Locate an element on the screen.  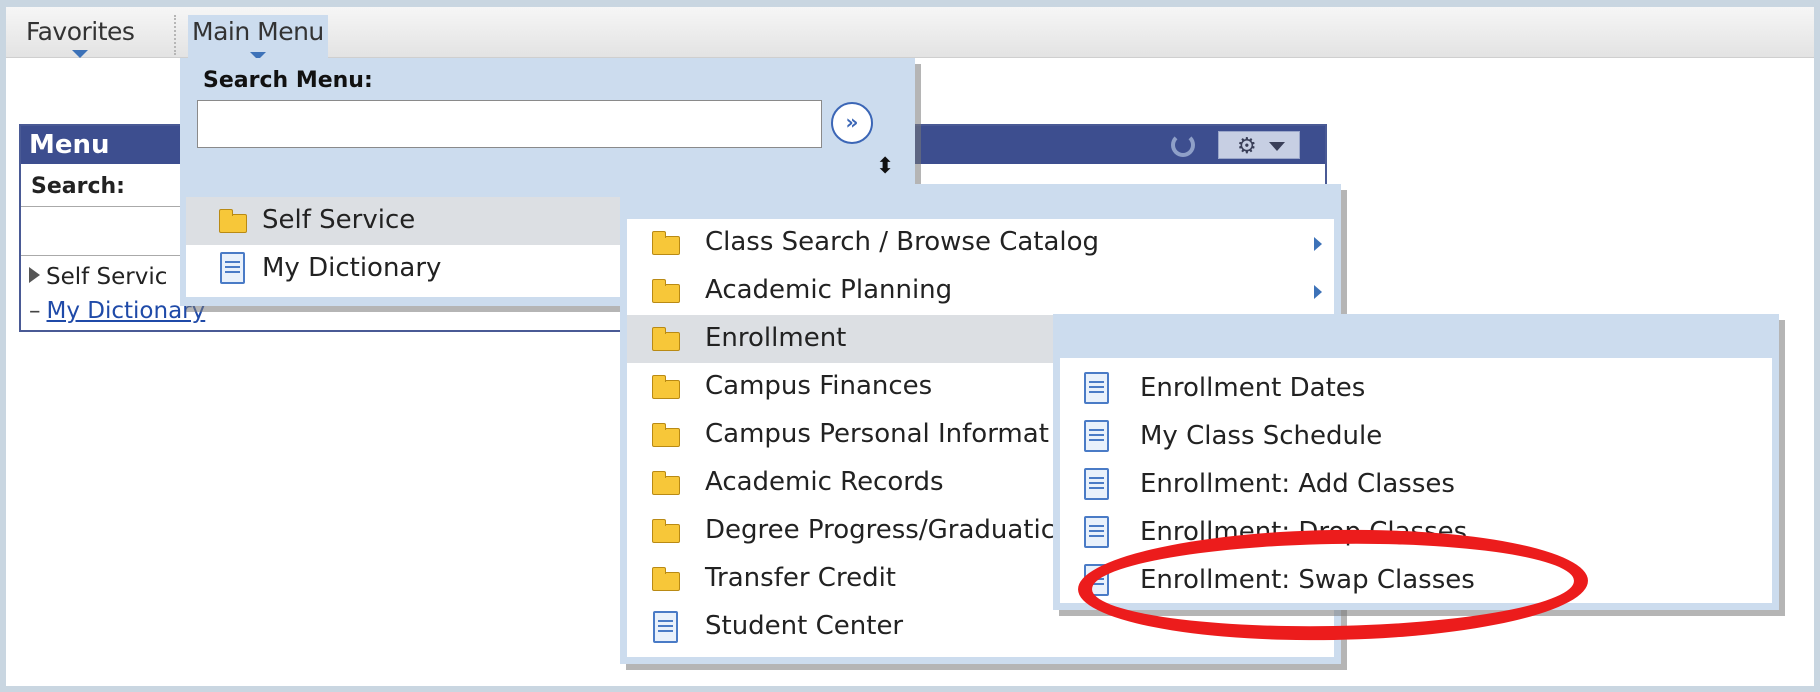
menu-item-label: Campus Finances is located at coordinates (819, 386).